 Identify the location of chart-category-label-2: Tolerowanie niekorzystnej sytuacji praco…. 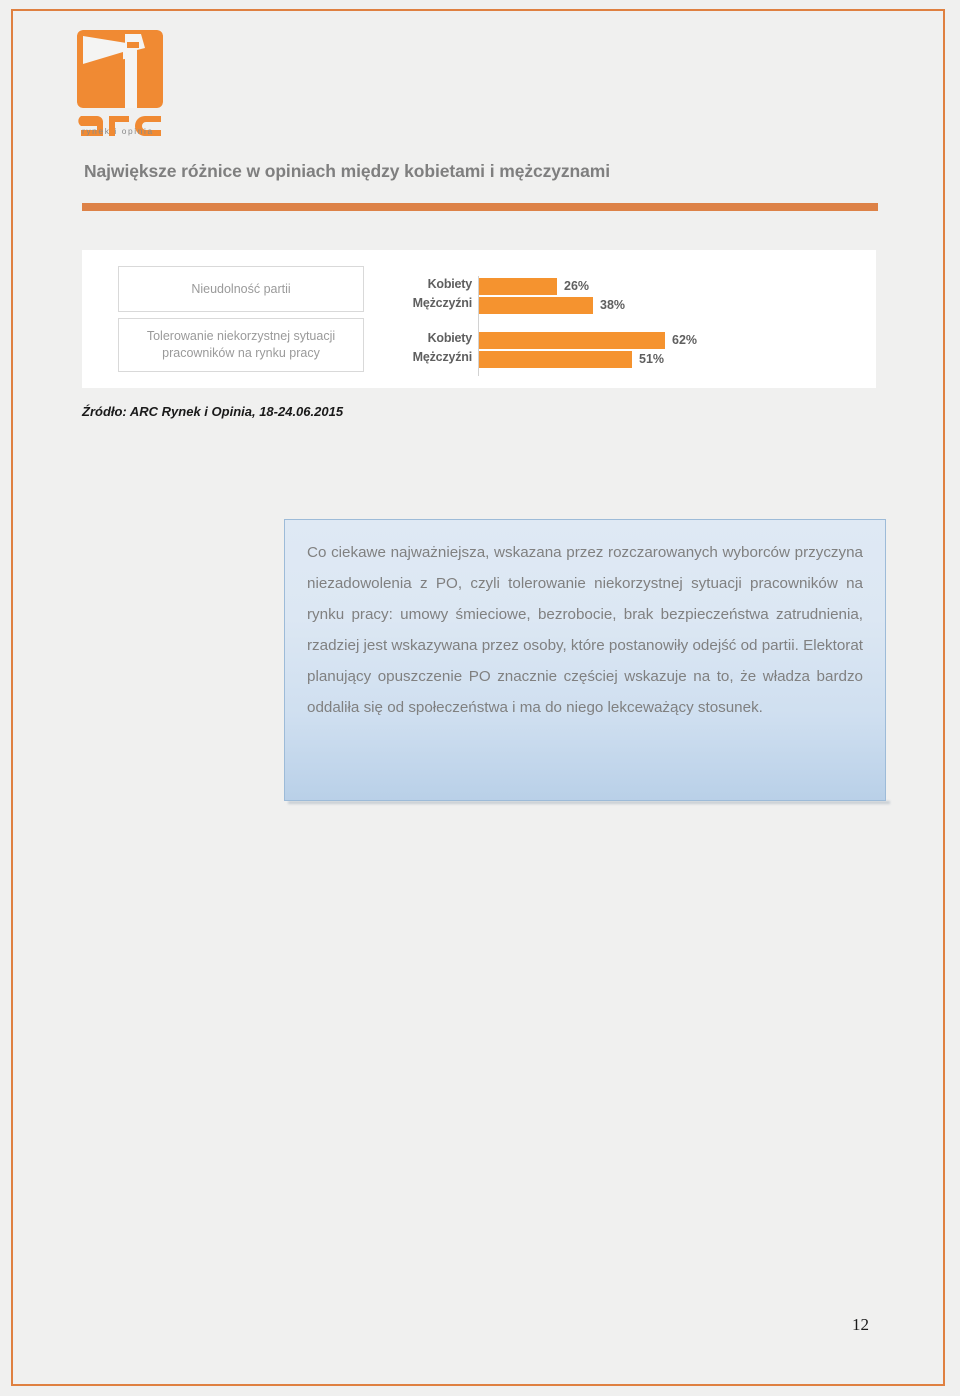
(241, 345).